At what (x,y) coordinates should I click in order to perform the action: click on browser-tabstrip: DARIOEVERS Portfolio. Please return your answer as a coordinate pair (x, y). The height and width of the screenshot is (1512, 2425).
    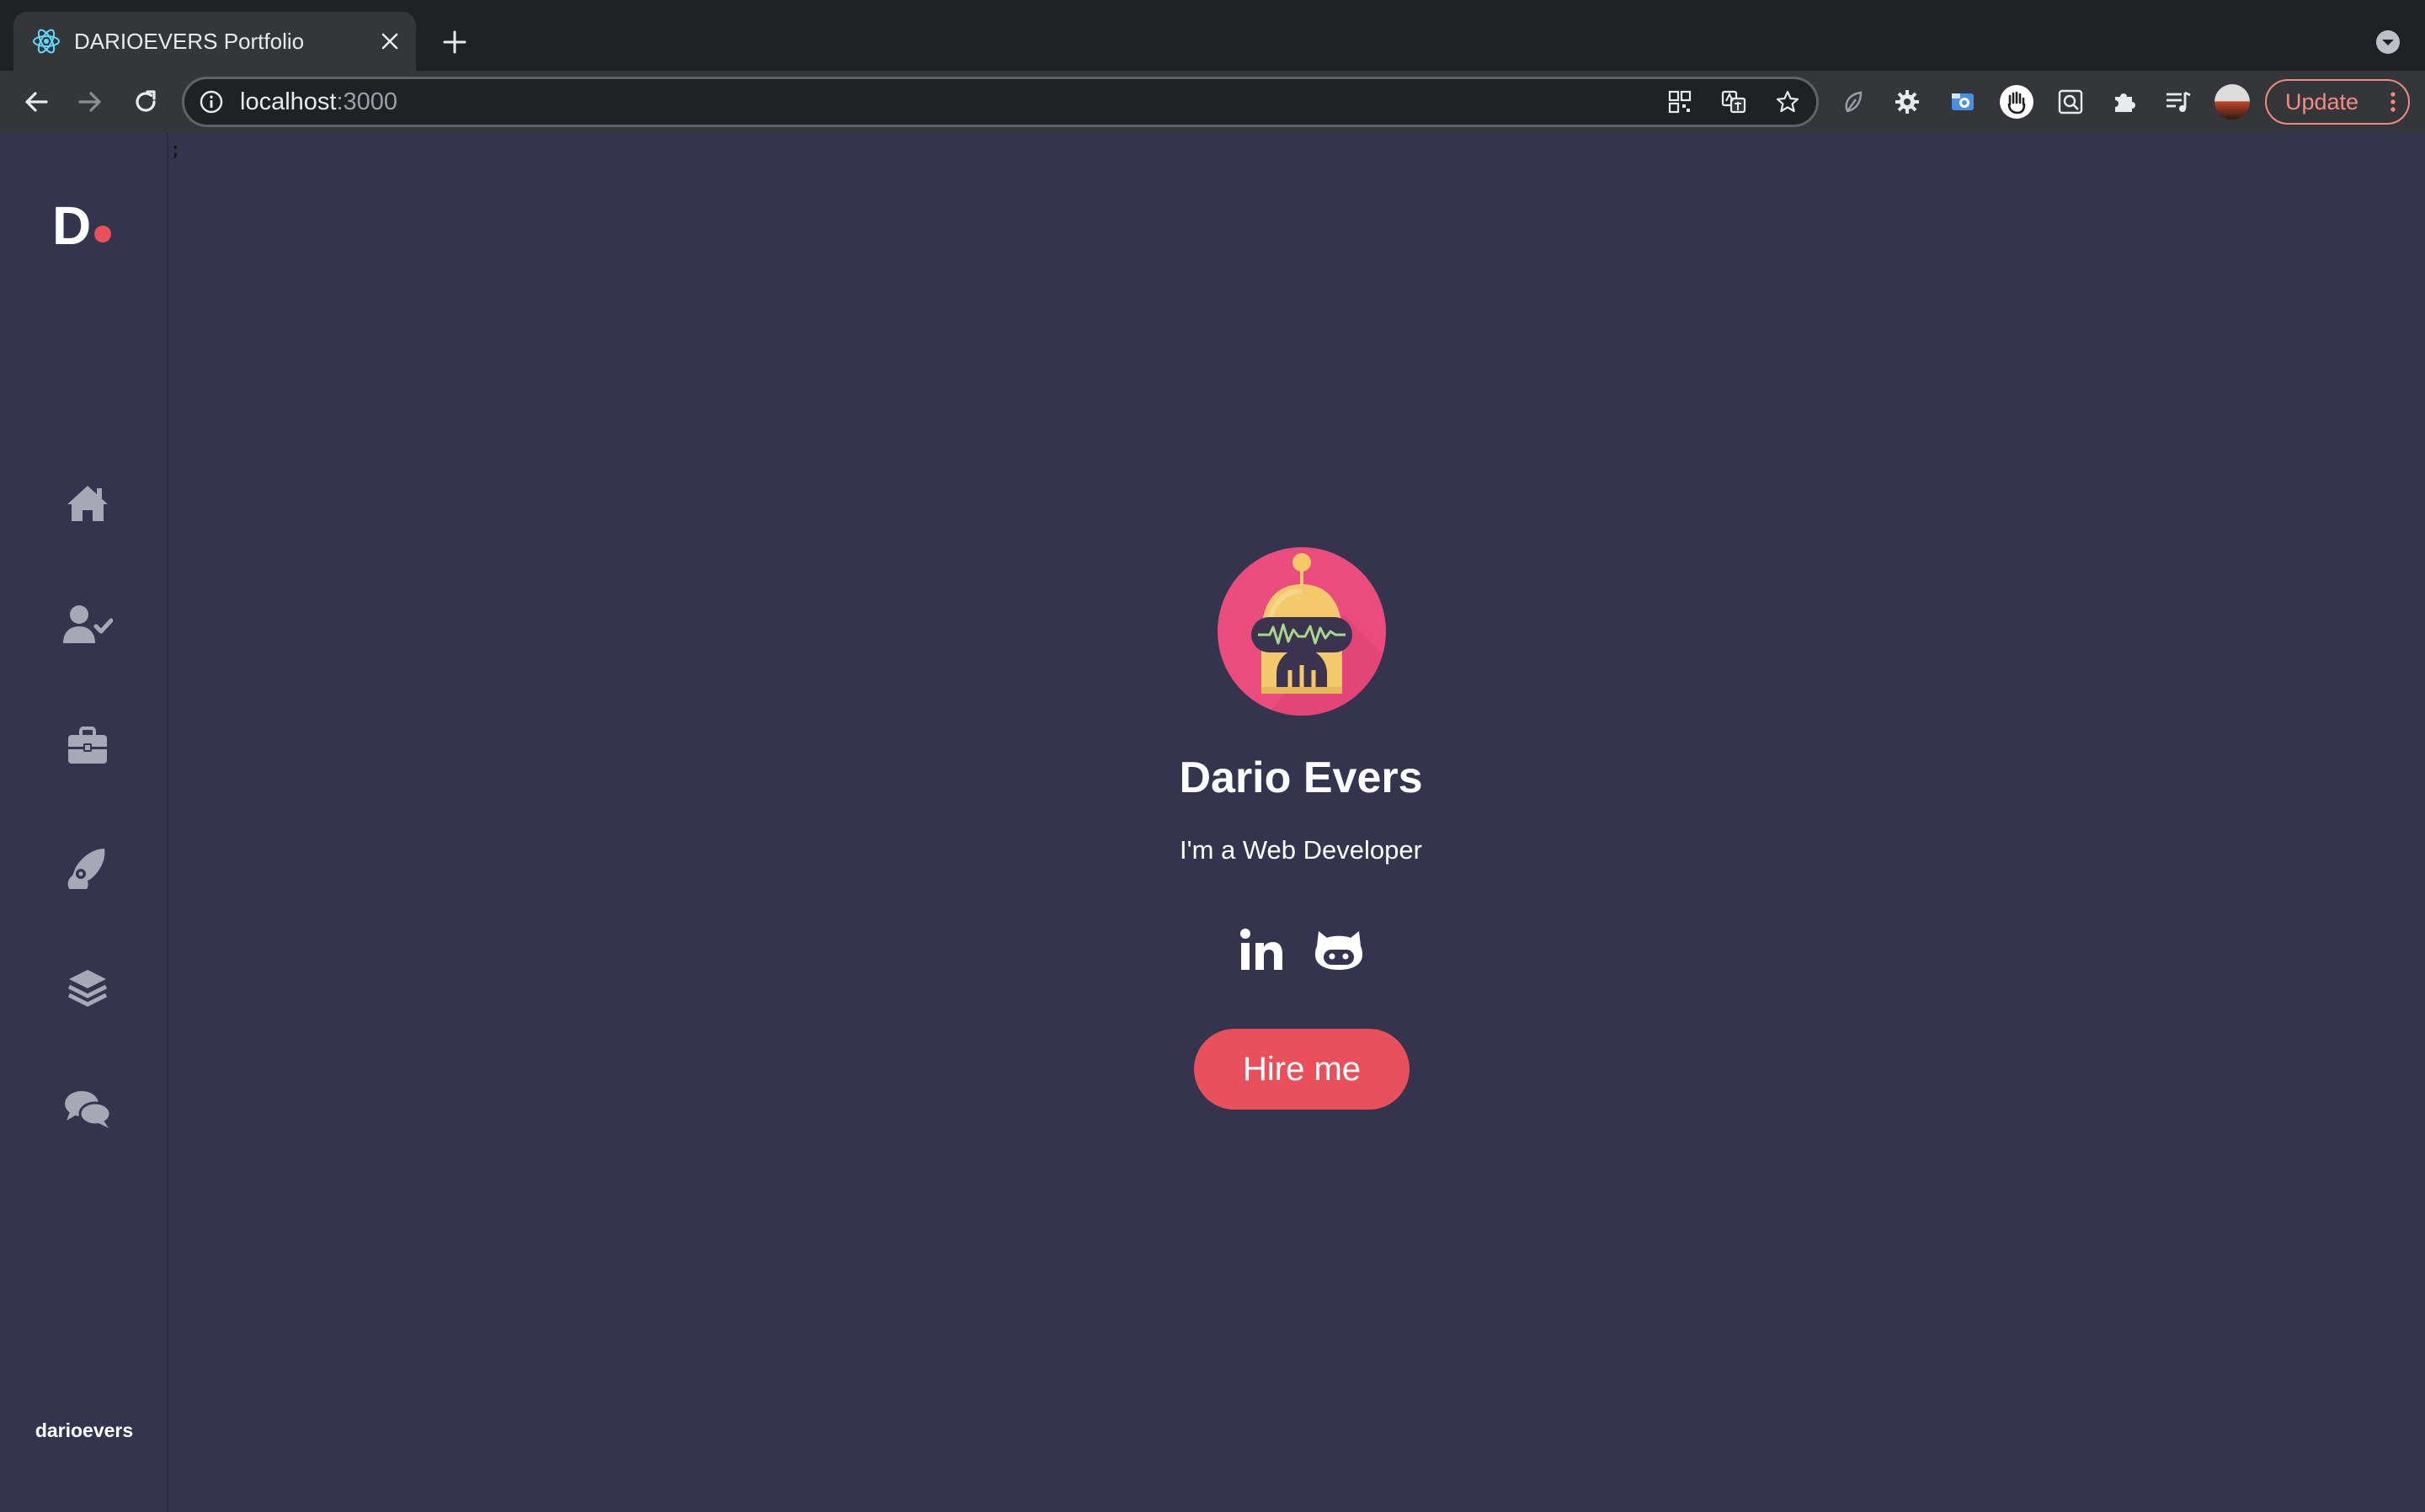
    Looking at the image, I should click on (1212, 35).